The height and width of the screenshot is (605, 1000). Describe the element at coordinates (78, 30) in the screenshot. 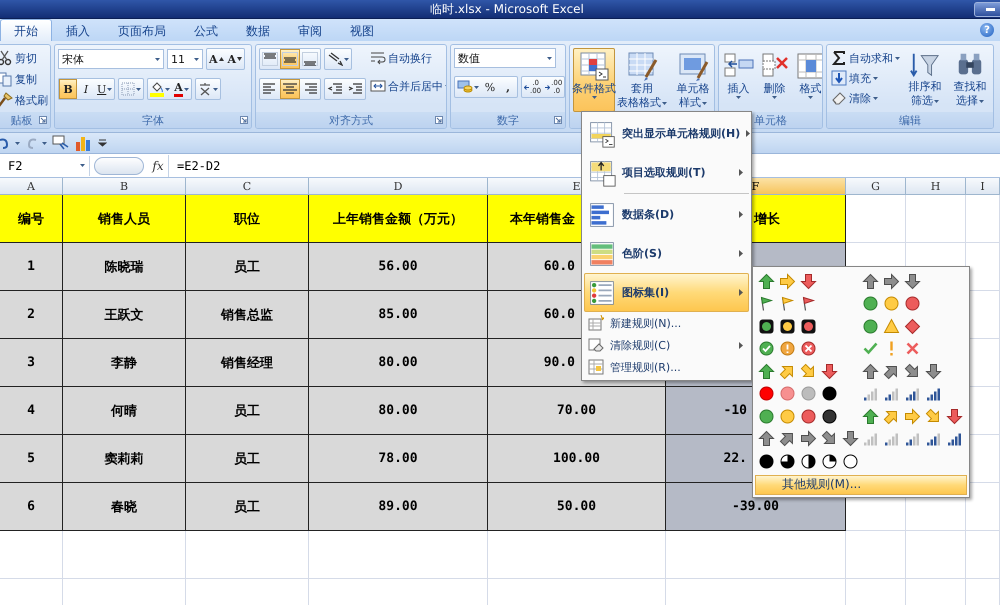

I see `ribbon-tab: 插入` at that location.